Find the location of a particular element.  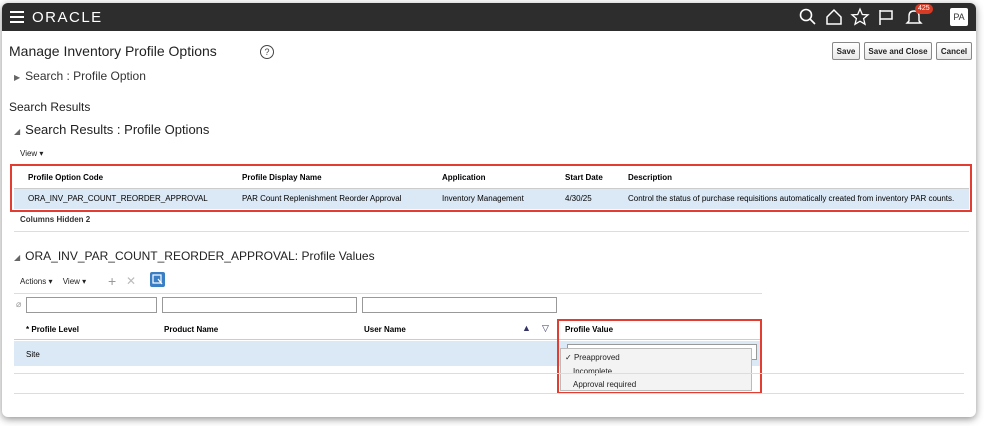

save-and-close-button: Save and Close is located at coordinates (898, 51).